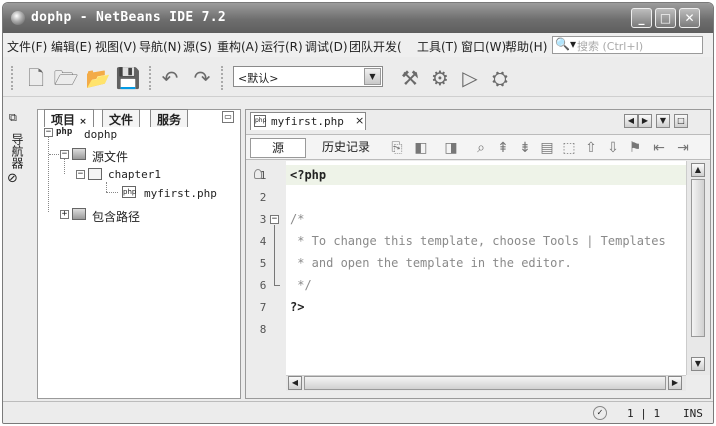 The width and height of the screenshot is (716, 426). Describe the element at coordinates (600, 413) in the screenshot. I see `notifications-icon: ✓` at that location.